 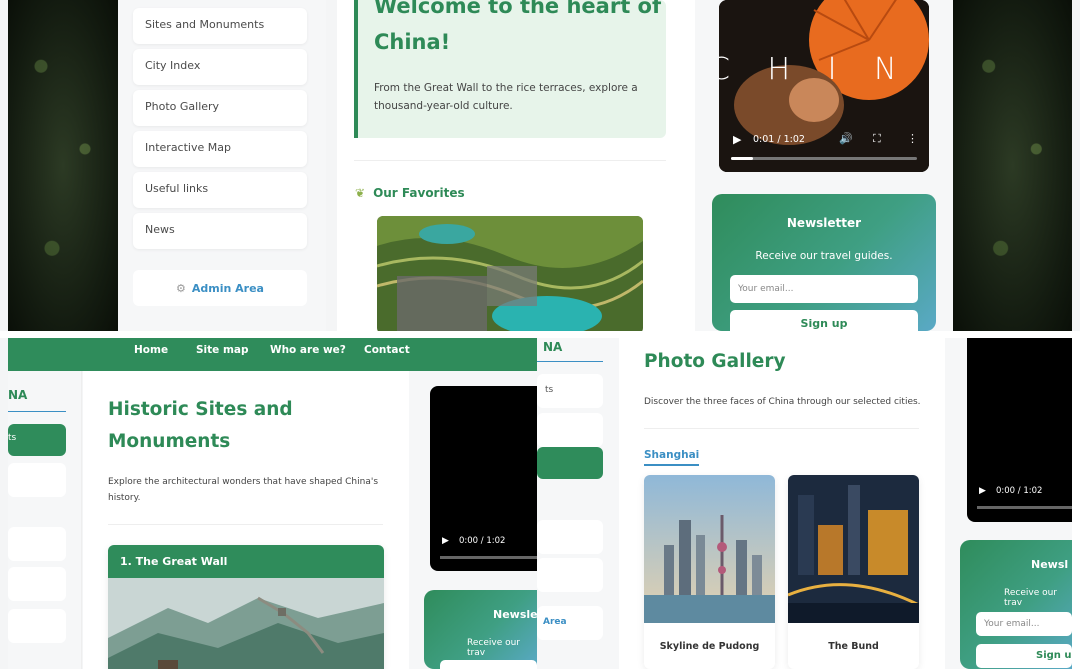 What do you see at coordinates (220, 67) in the screenshot?
I see `sidebar-item-city-index: City Index` at bounding box center [220, 67].